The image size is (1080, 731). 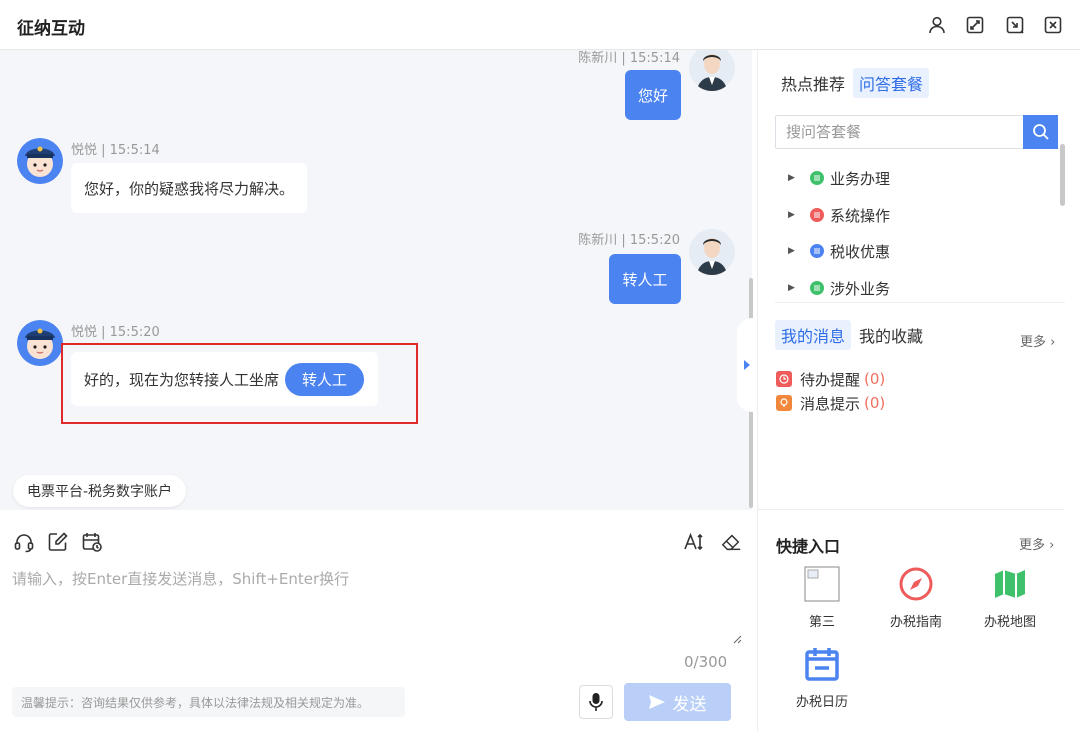 I want to click on tree-item-foreign: ▶ 涉外业务, so click(x=839, y=288).